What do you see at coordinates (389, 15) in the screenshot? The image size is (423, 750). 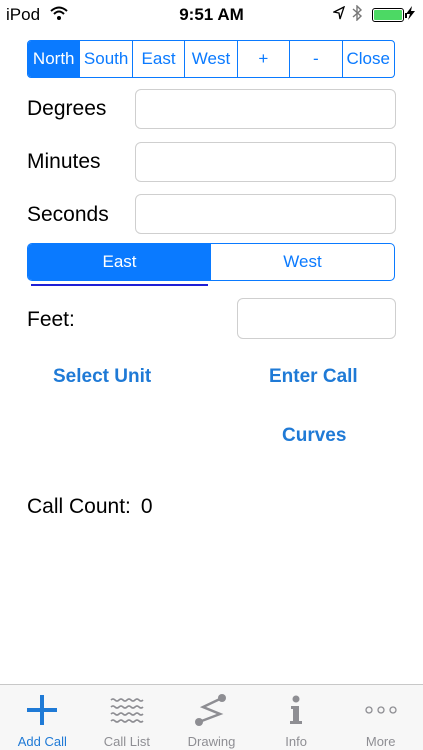 I see `battery-icon` at bounding box center [389, 15].